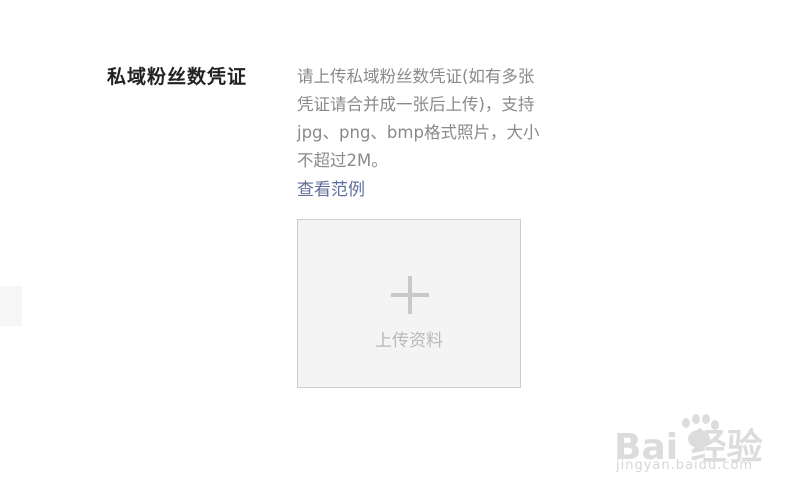  Describe the element at coordinates (410, 295) in the screenshot. I see `plus-icon` at that location.